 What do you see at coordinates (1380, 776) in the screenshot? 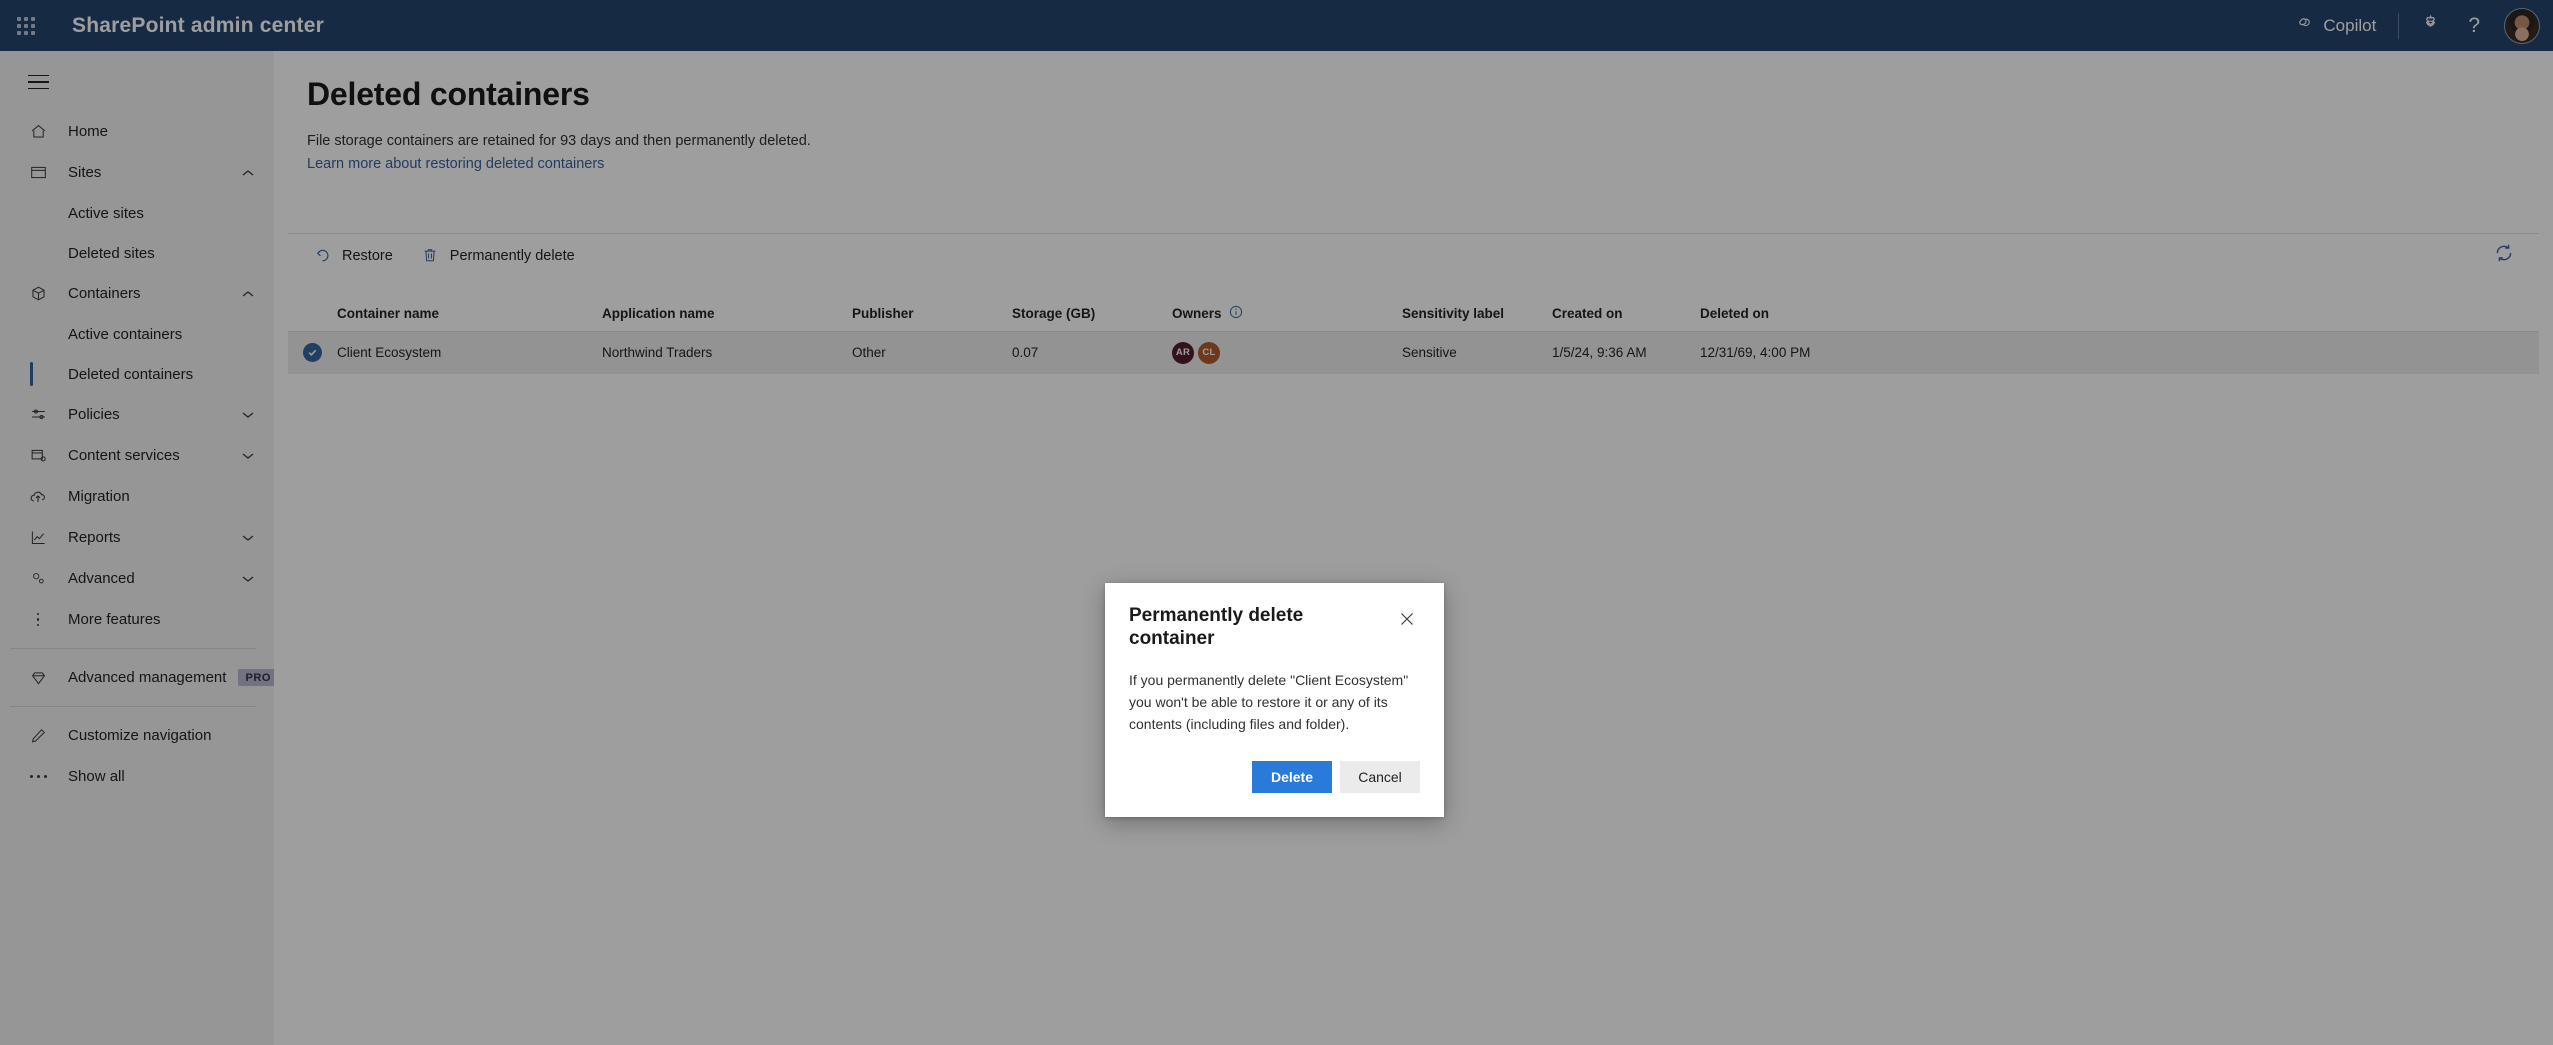
I see `cancel-button: Cancel` at bounding box center [1380, 776].